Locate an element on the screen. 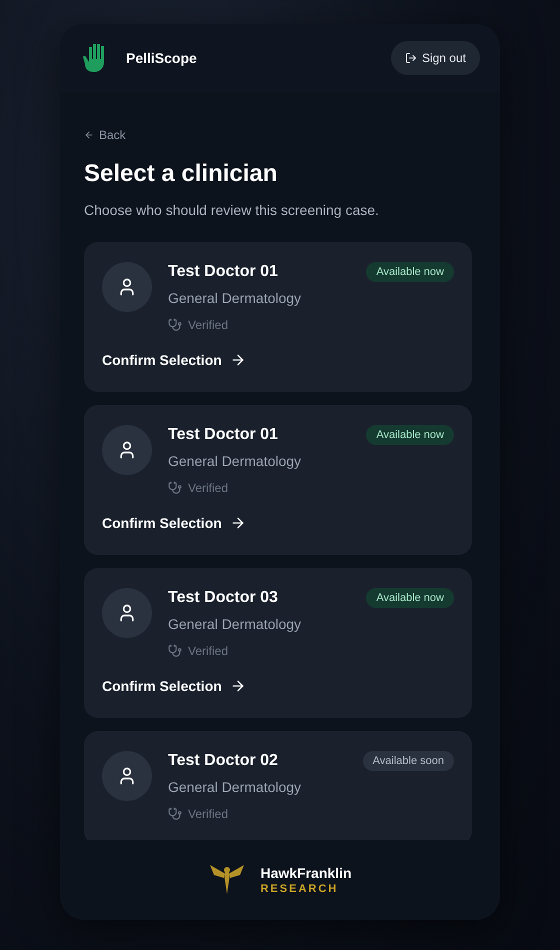  clinician-name: Test Doctor 02 is located at coordinates (223, 761).